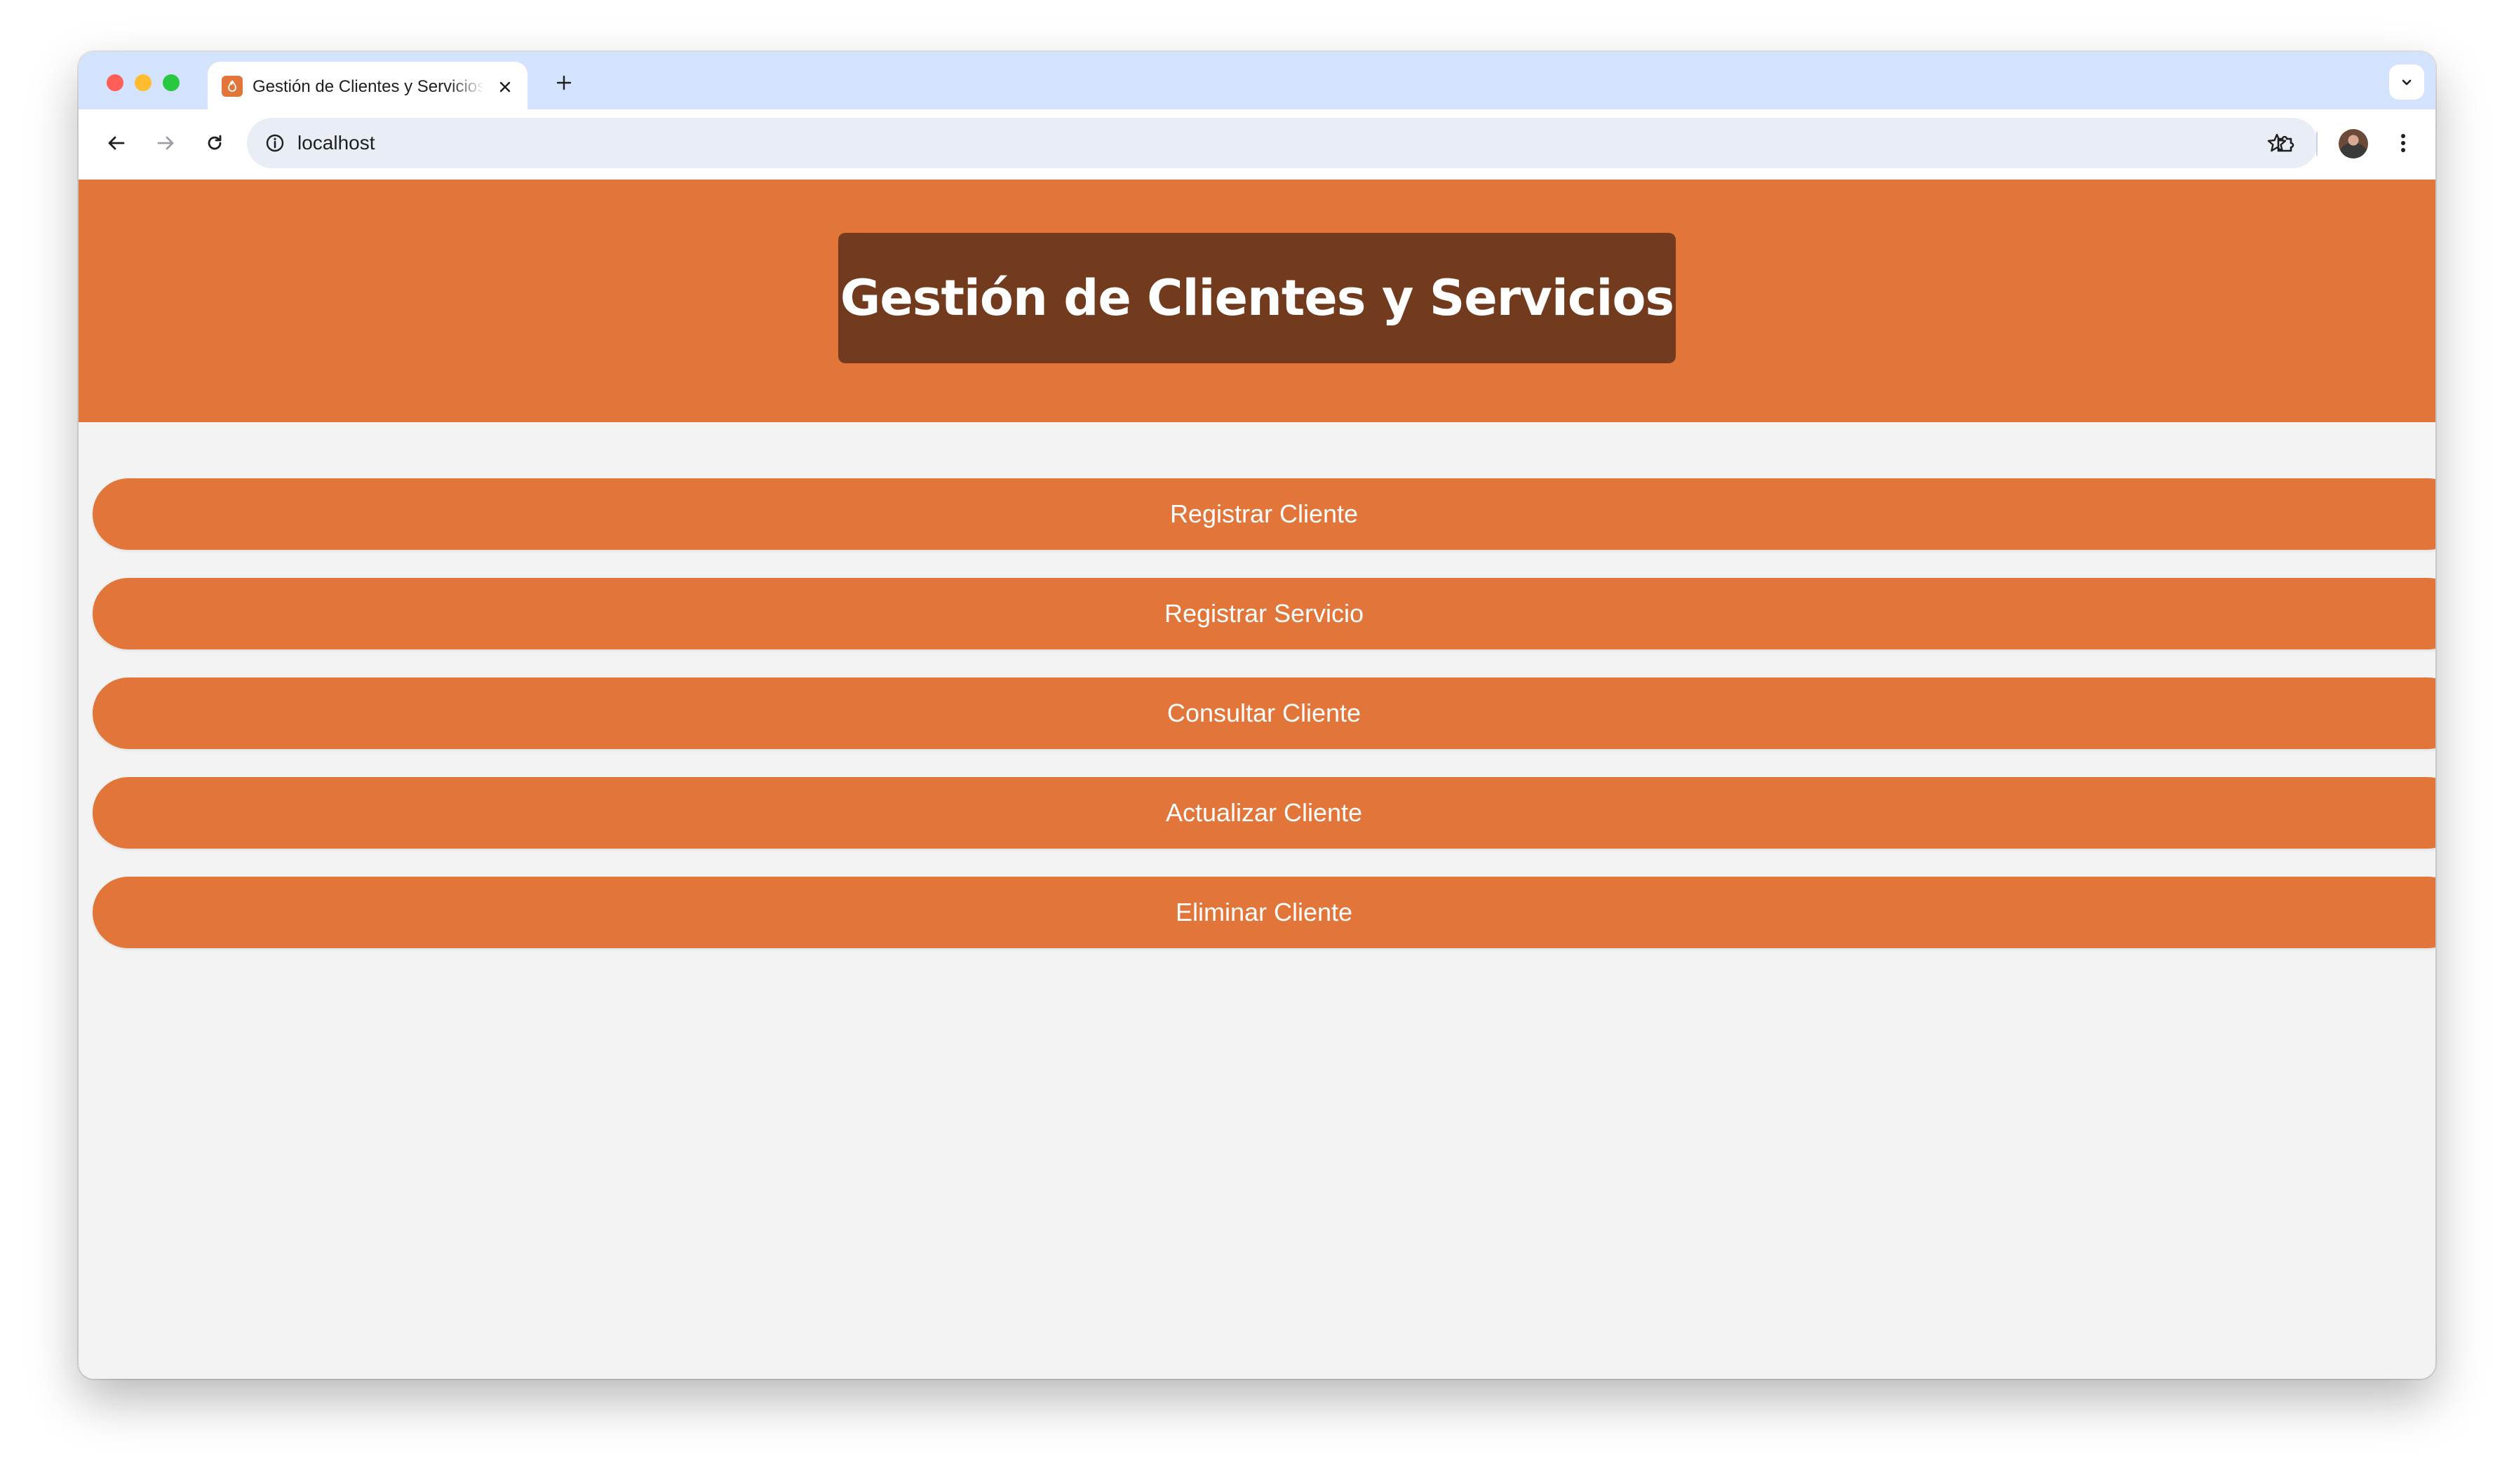  What do you see at coordinates (275, 143) in the screenshot?
I see `site-info-icon` at bounding box center [275, 143].